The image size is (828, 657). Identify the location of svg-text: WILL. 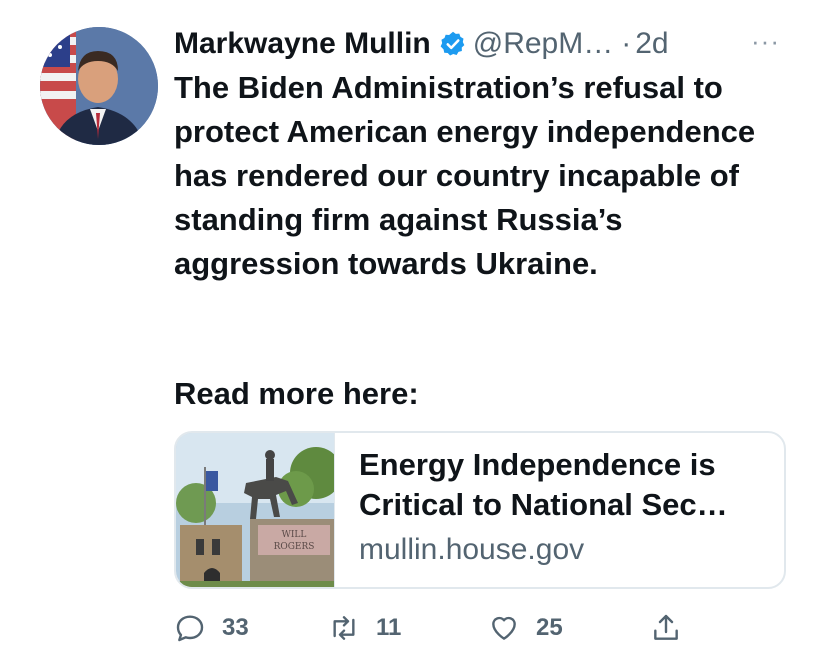
(294, 535).